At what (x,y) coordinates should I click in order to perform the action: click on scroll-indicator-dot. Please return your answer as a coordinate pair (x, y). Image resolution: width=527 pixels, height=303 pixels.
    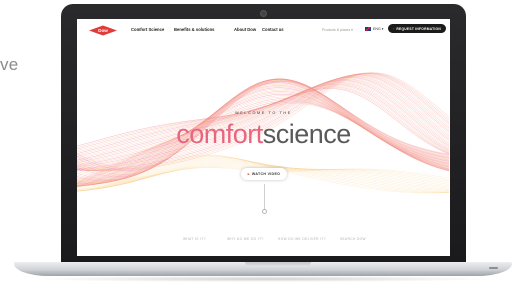
    Looking at the image, I should click on (264, 211).